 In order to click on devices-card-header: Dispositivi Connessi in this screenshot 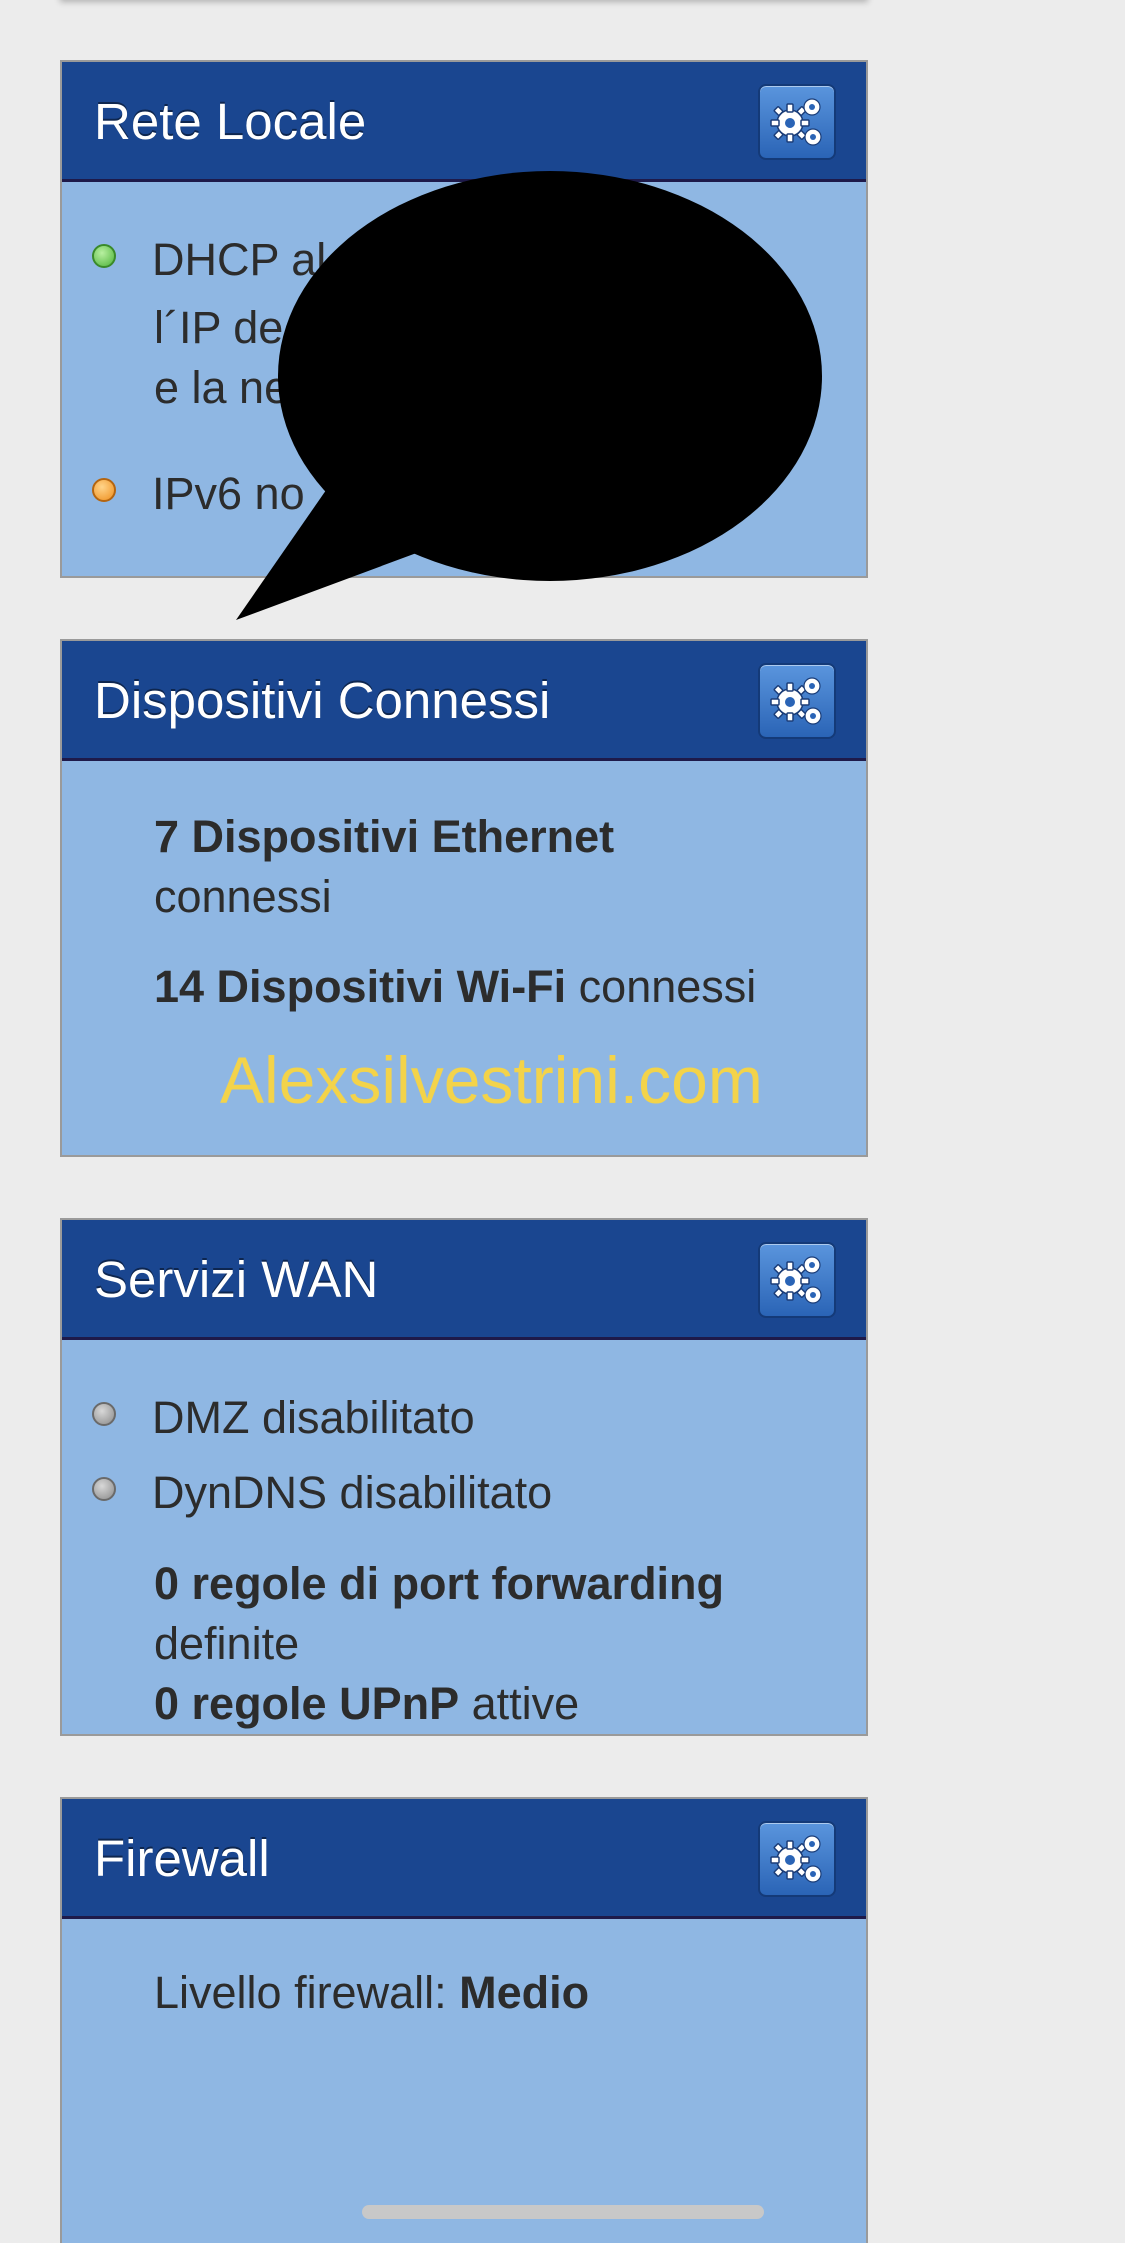, I will do `click(464, 701)`.